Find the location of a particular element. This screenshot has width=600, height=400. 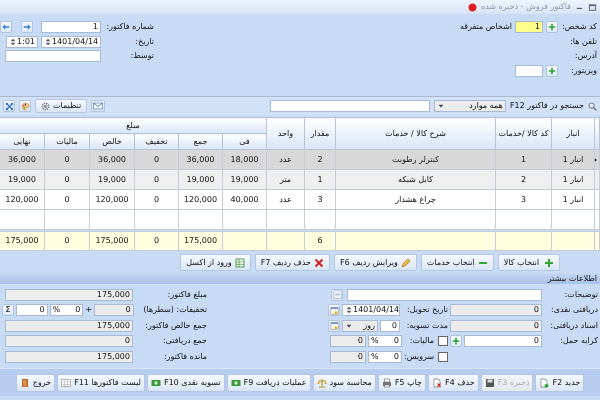

cross-icon is located at coordinates (319, 263).